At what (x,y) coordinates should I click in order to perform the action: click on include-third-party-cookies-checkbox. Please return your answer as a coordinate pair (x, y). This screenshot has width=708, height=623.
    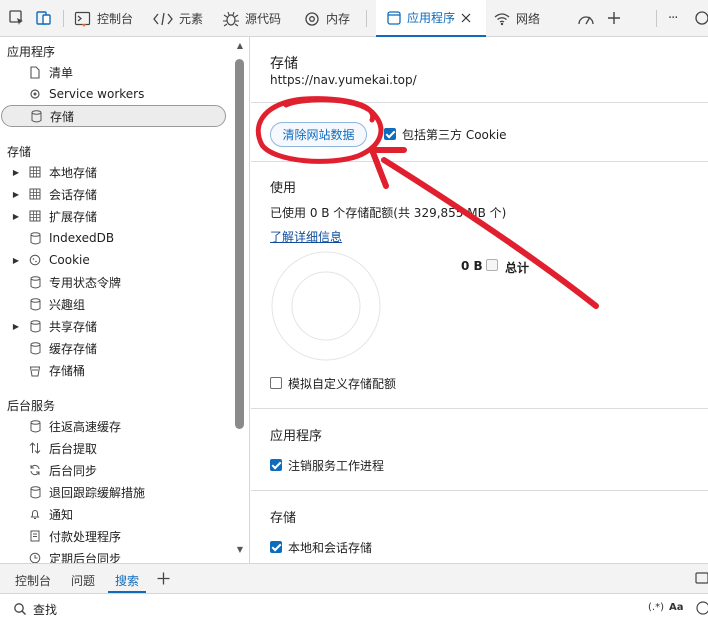
    Looking at the image, I should click on (390, 134).